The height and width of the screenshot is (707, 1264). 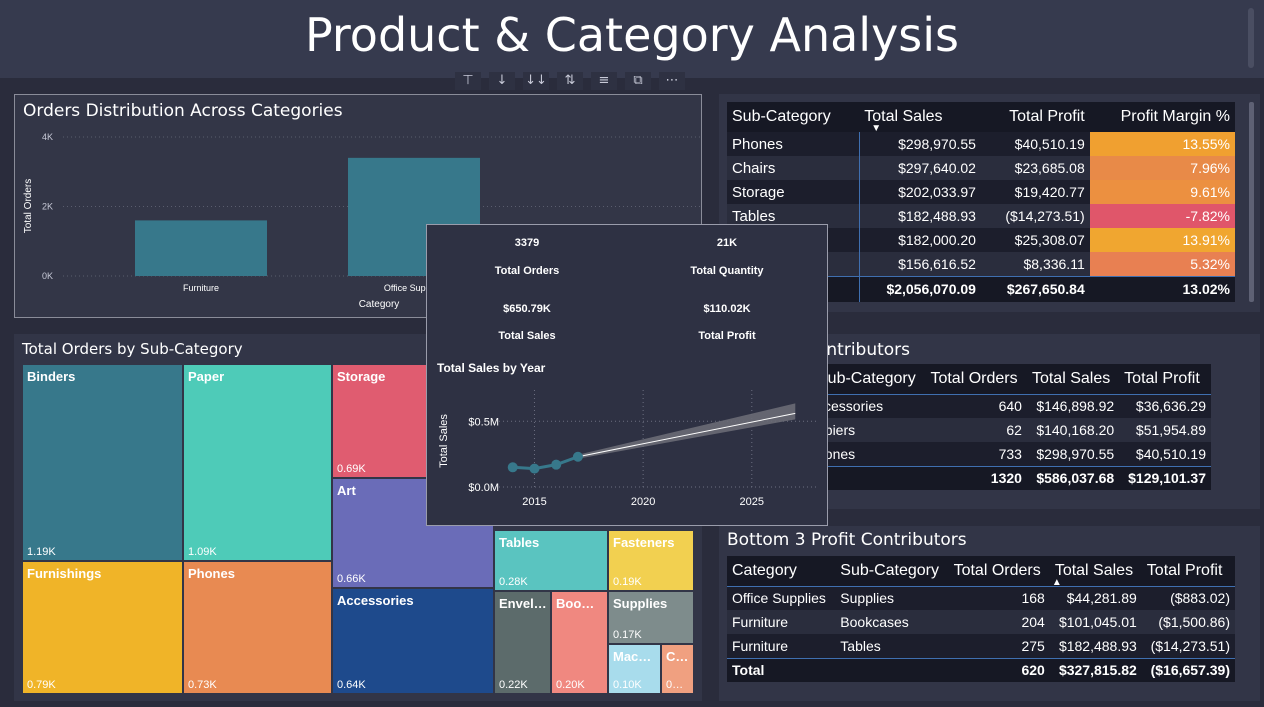 I want to click on table-row: ccessories 640 $146,898.92 $36,636.29, so click(x=1013, y=405).